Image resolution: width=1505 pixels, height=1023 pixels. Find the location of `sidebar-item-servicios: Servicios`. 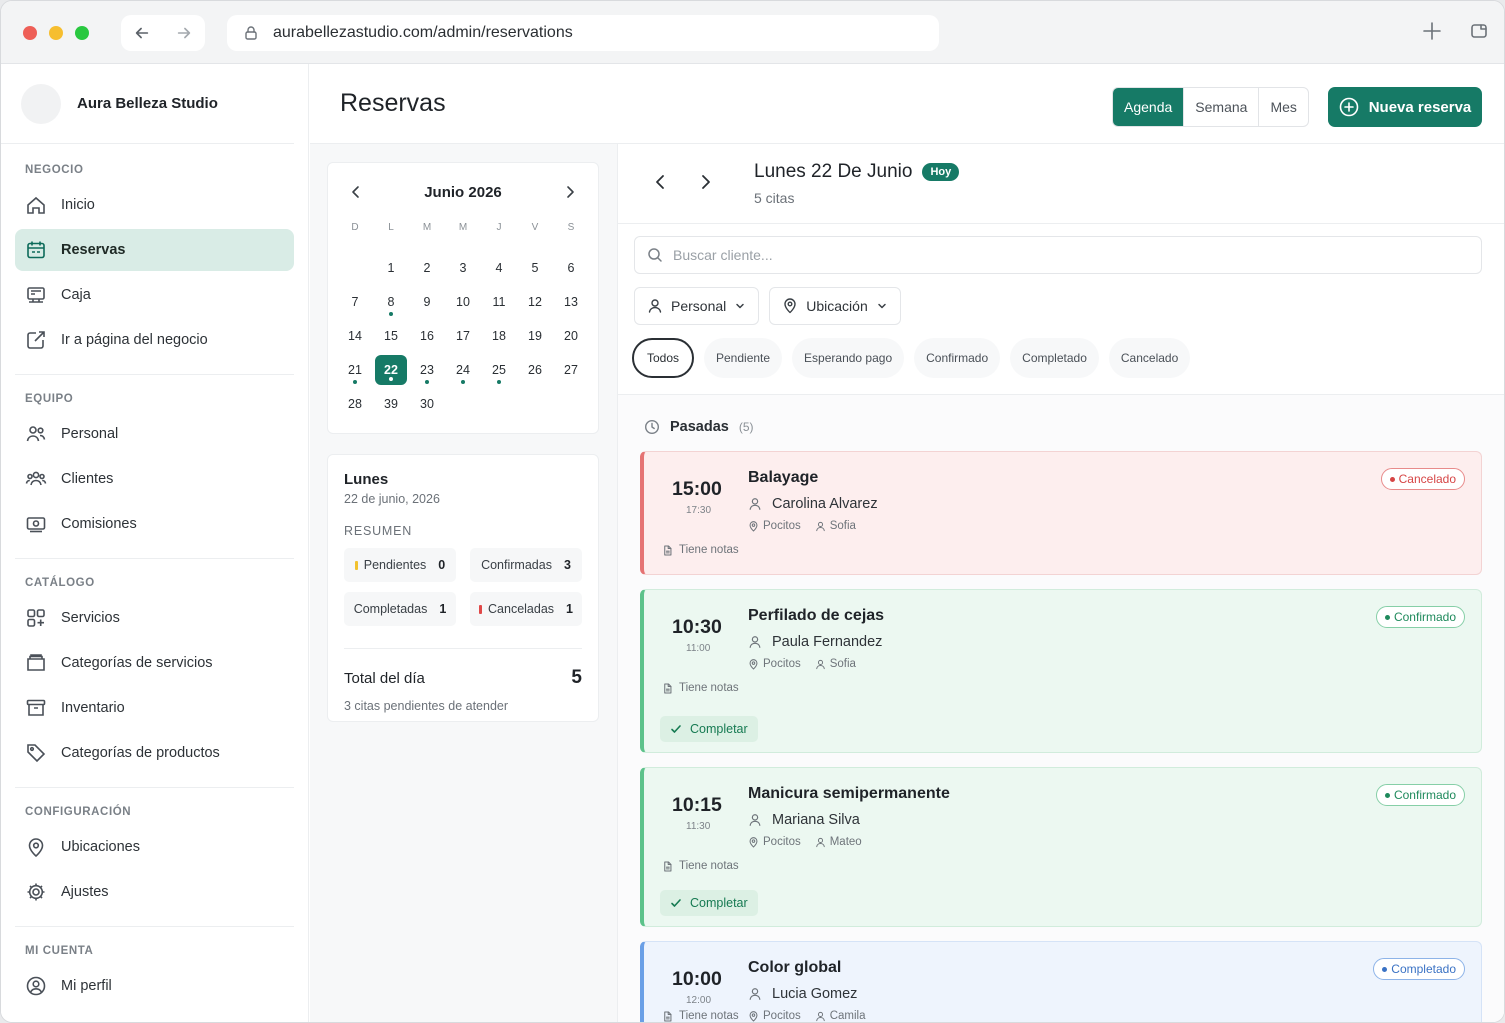

sidebar-item-servicios: Servicios is located at coordinates (154, 618).